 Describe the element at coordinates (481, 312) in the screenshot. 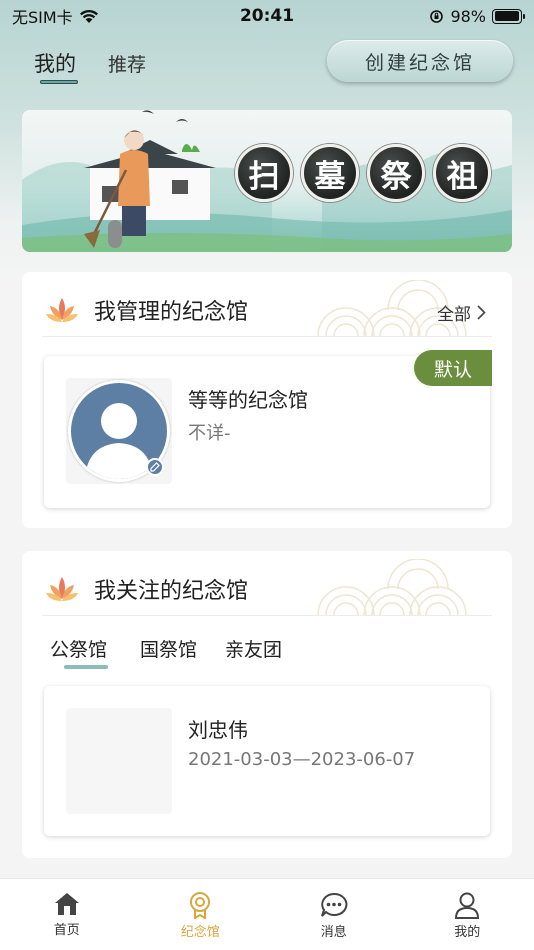

I see `chevron-right-icon` at that location.